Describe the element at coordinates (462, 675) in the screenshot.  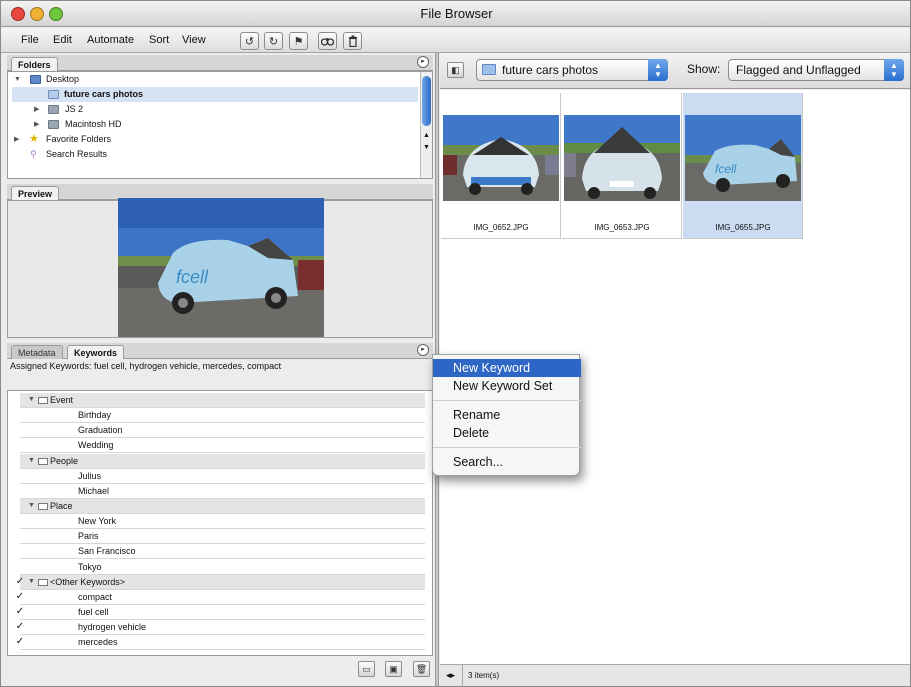
I see `divider` at that location.